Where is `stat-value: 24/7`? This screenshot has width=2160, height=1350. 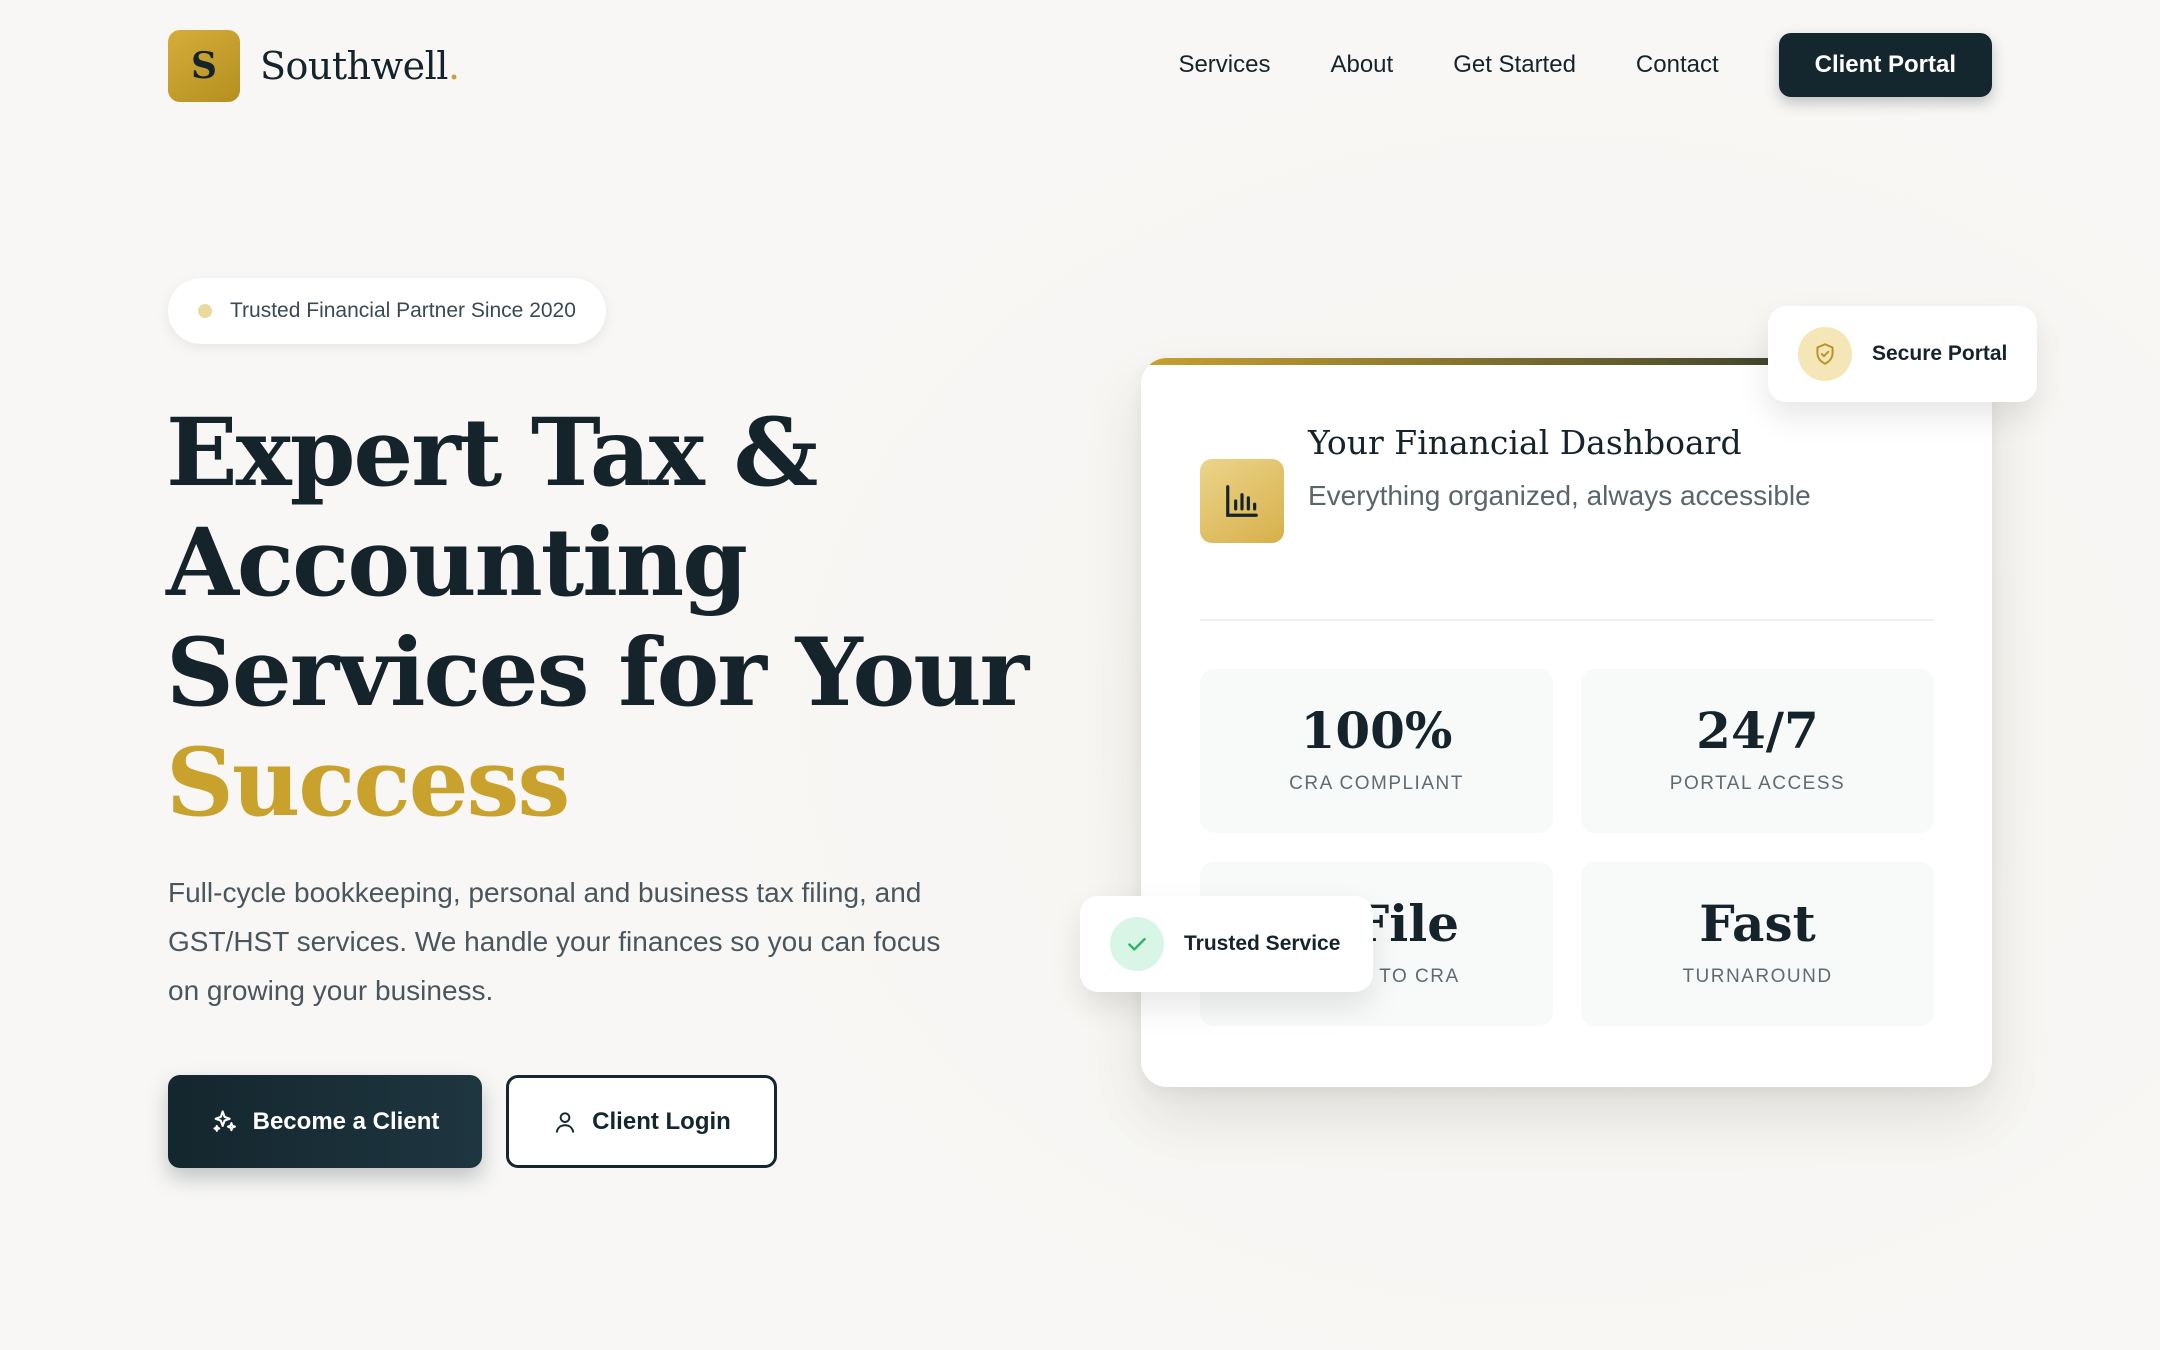 stat-value: 24/7 is located at coordinates (1757, 730).